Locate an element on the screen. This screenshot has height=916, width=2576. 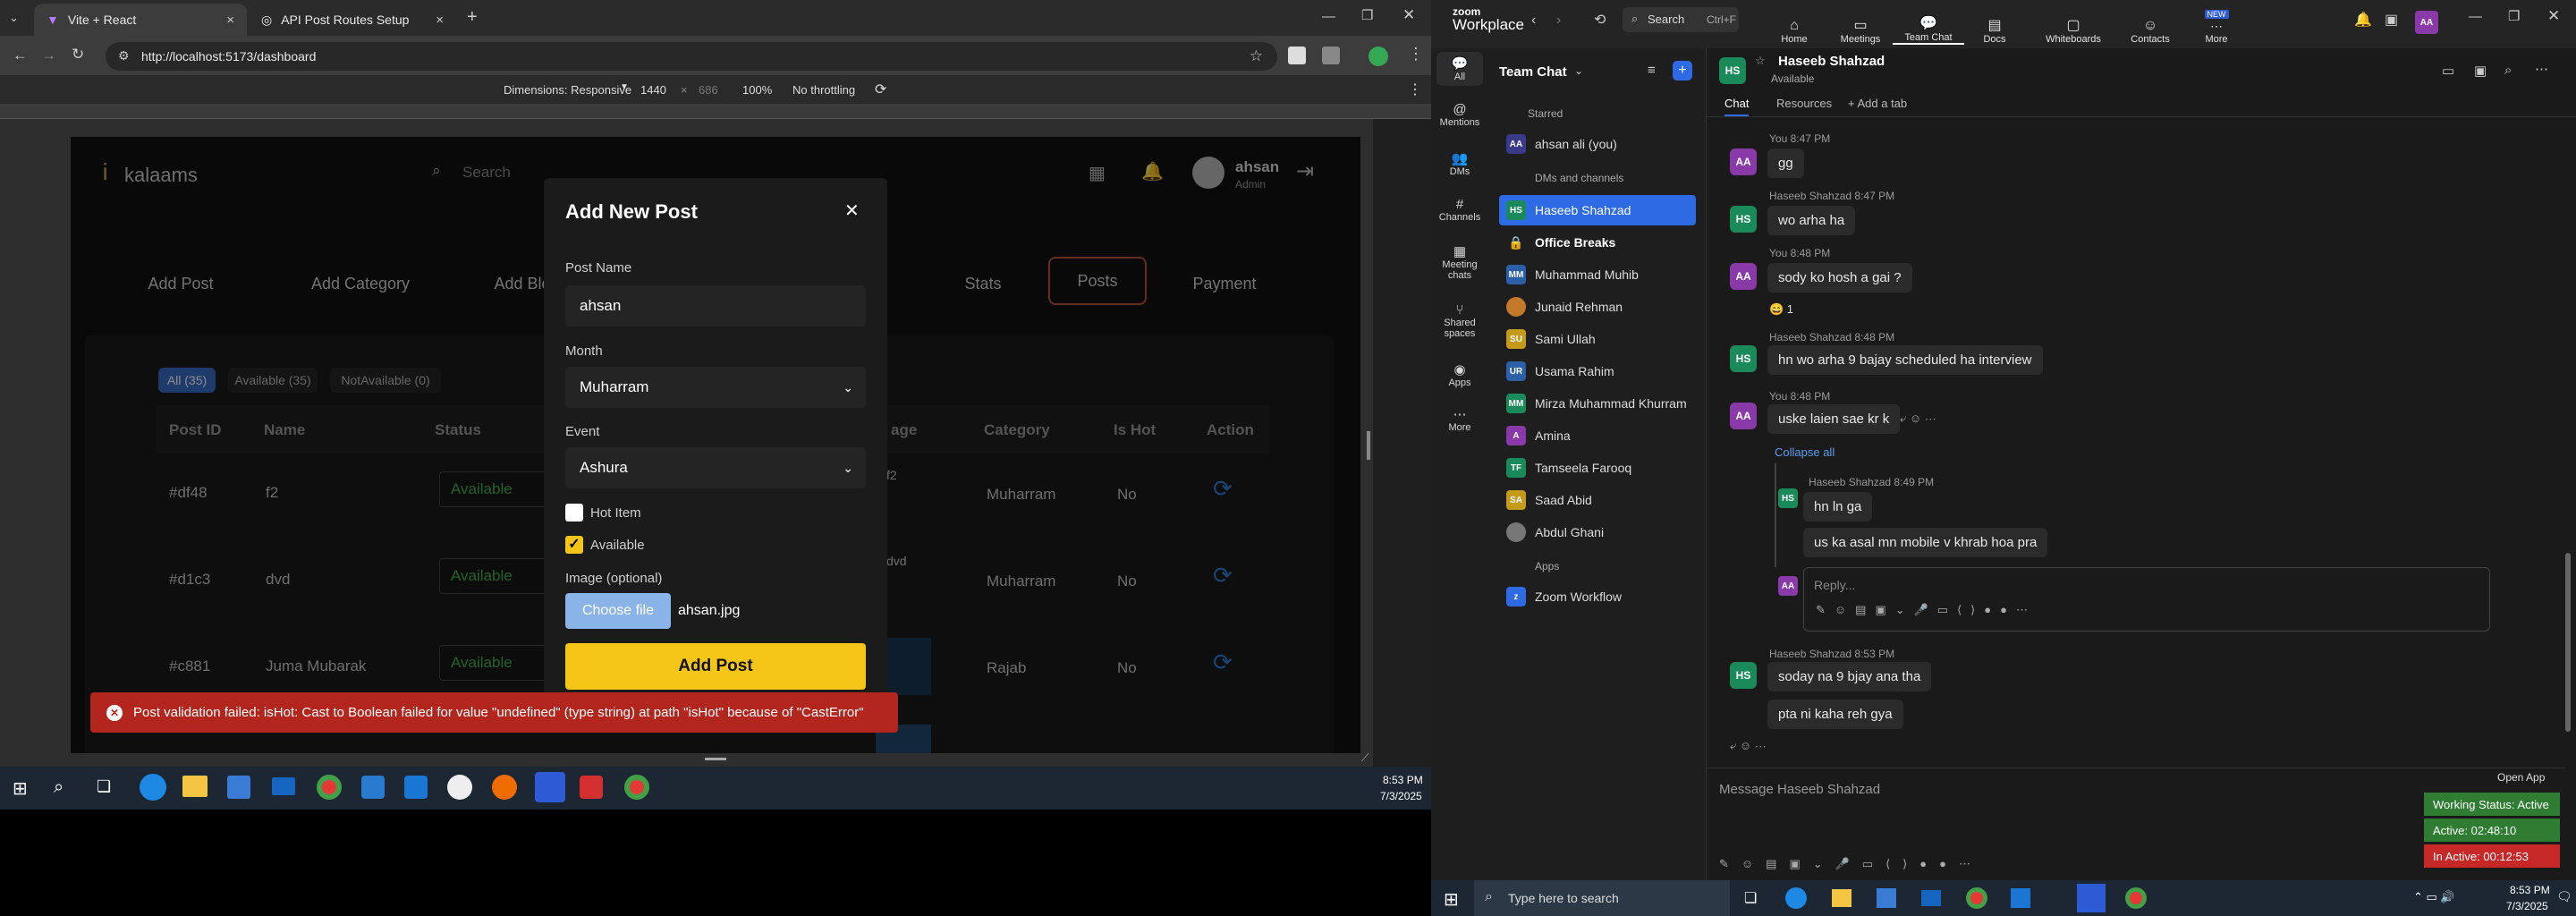
menu-icon: ⋮ is located at coordinates (1416, 54).